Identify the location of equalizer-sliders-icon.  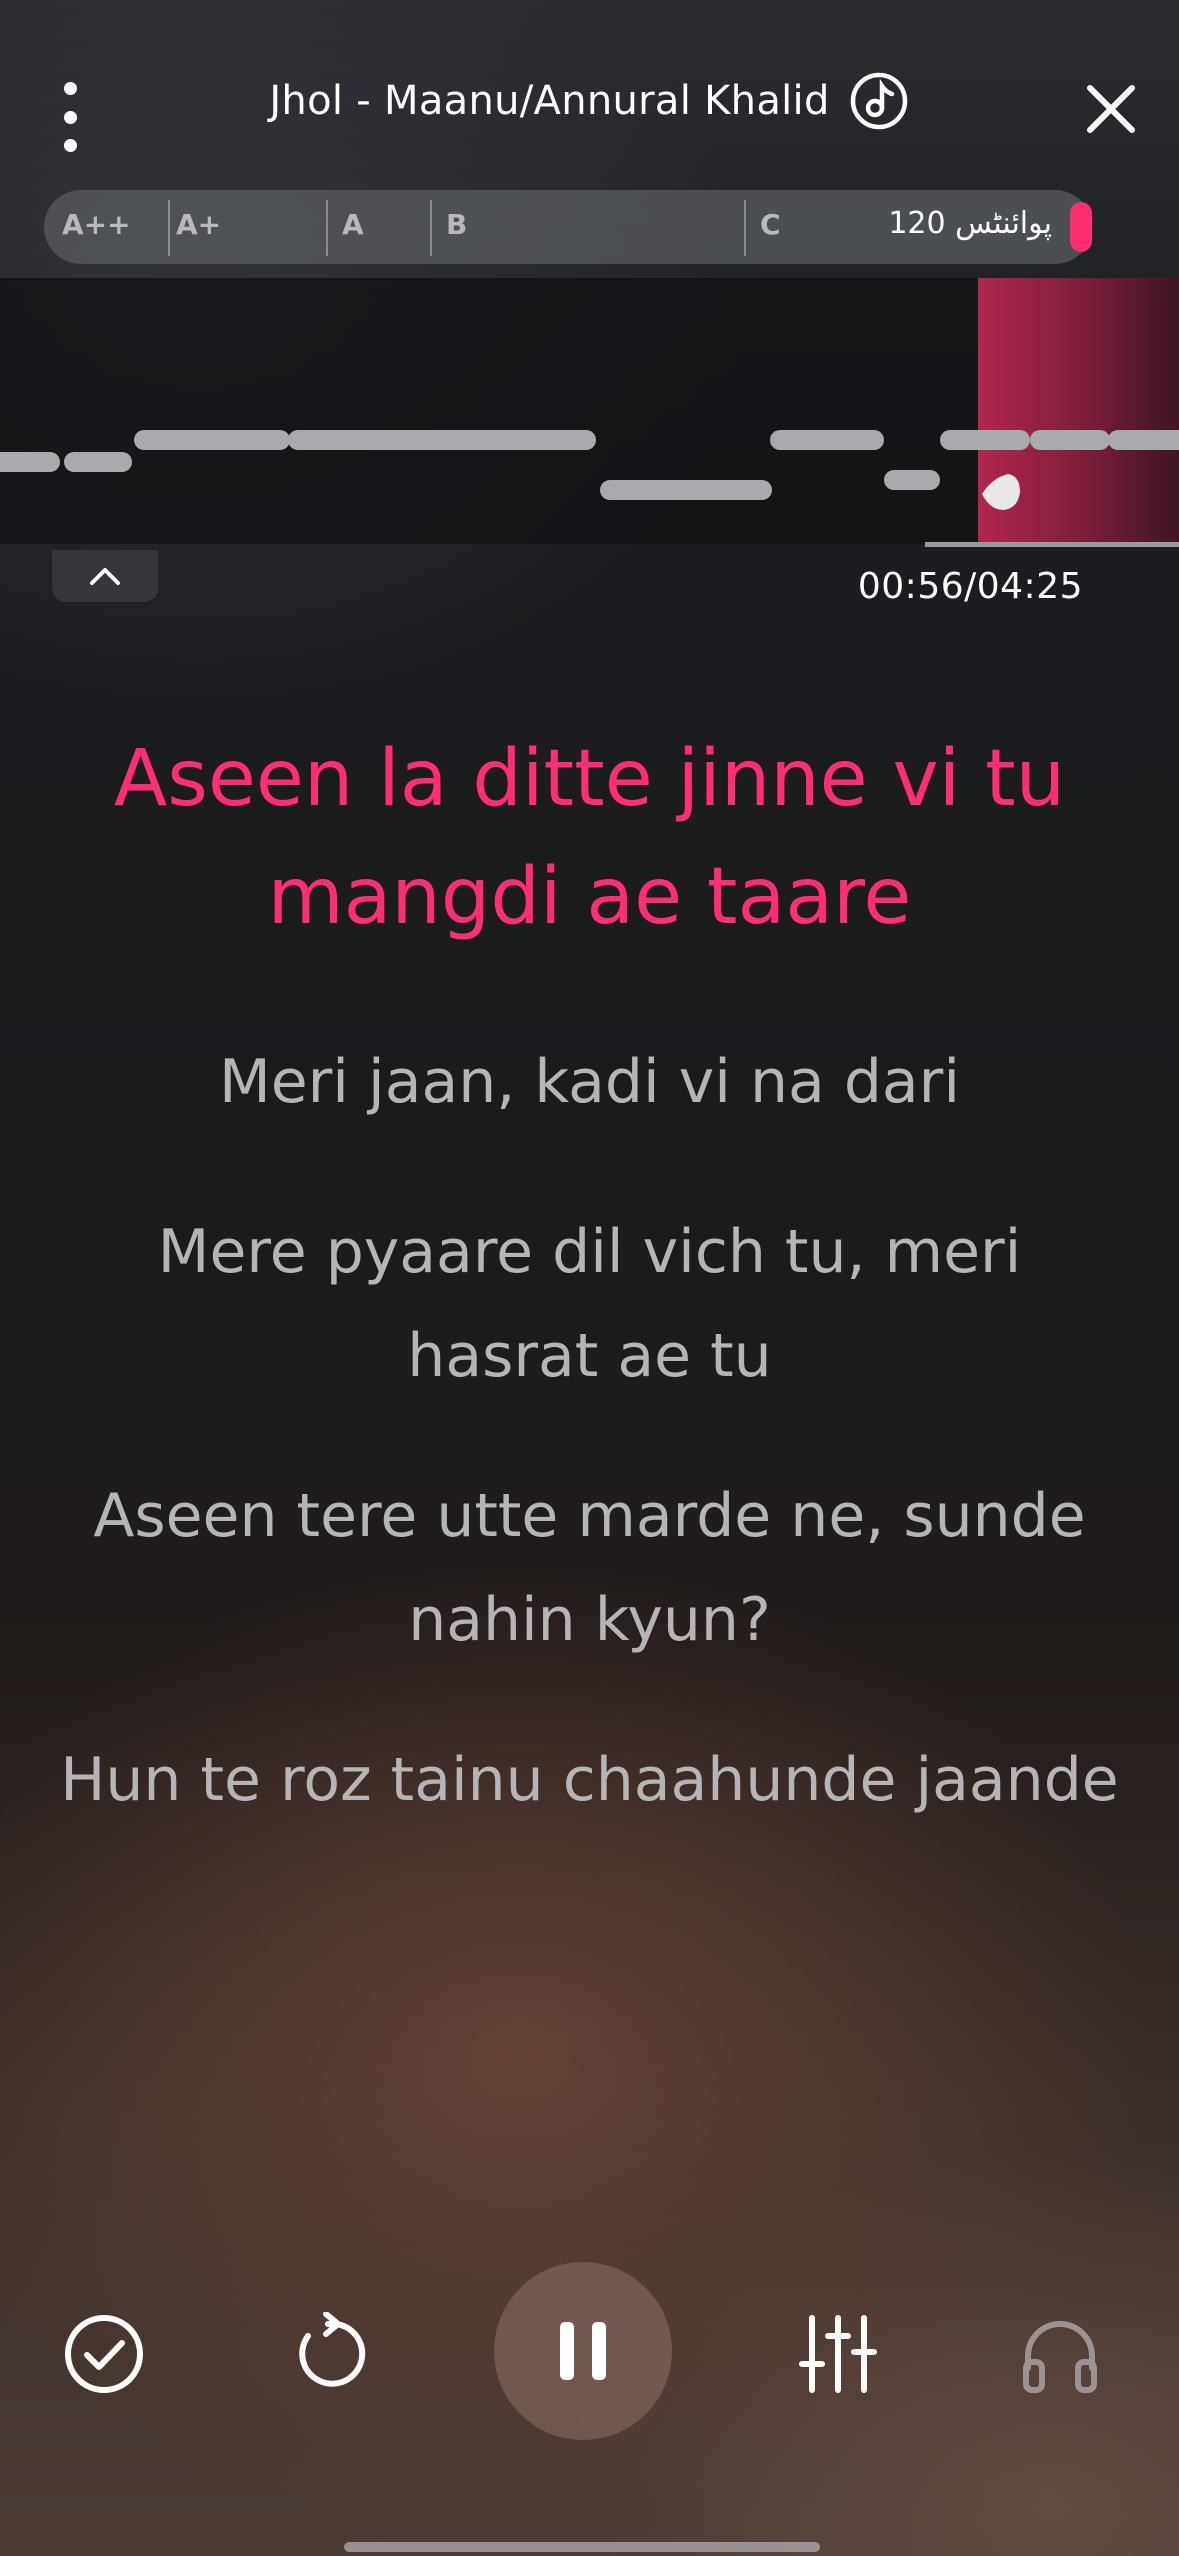
(838, 2354).